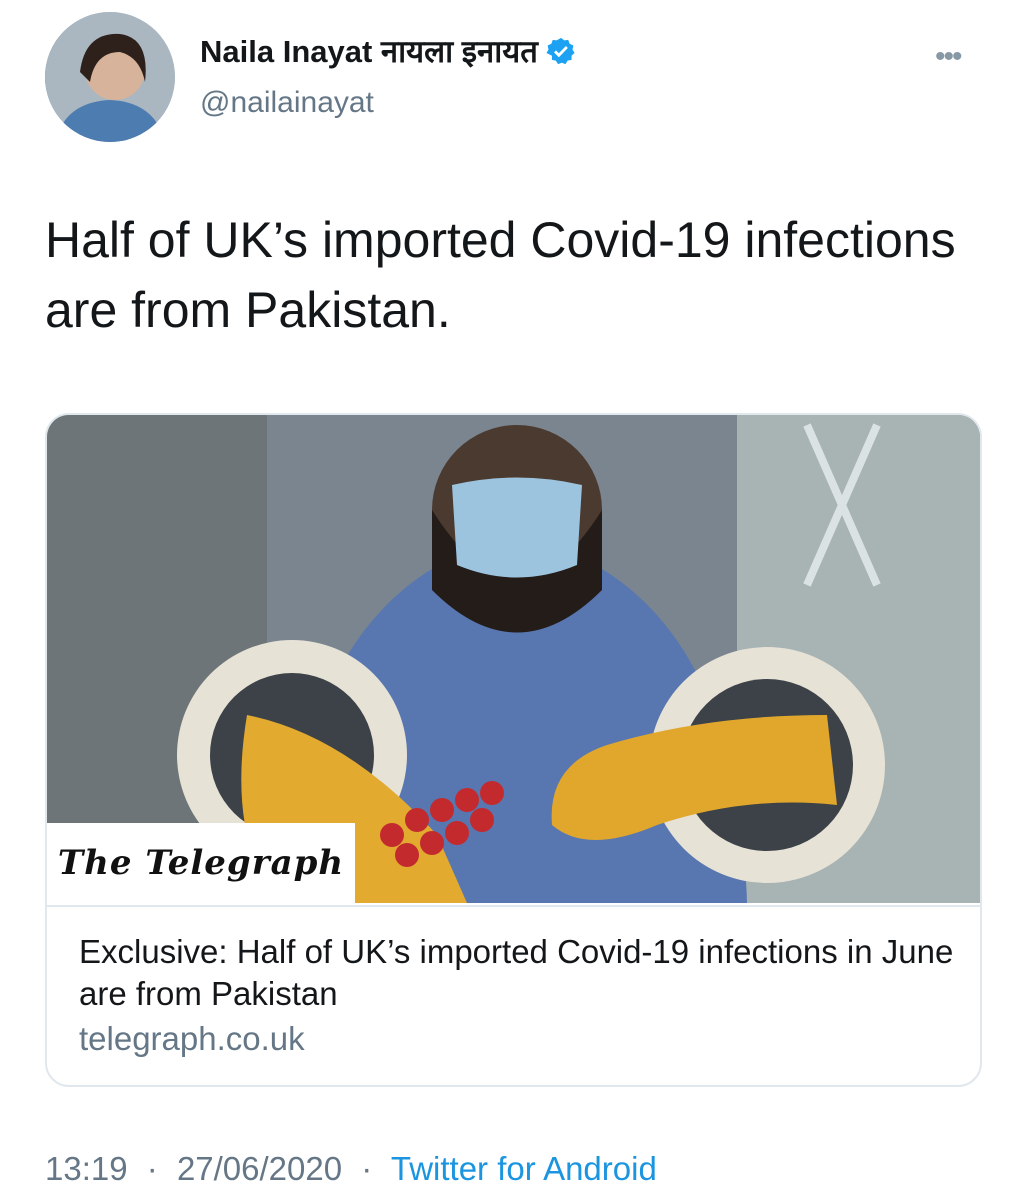  Describe the element at coordinates (369, 51) in the screenshot. I see `display-name: Naila Inayat नायला इनायत` at that location.